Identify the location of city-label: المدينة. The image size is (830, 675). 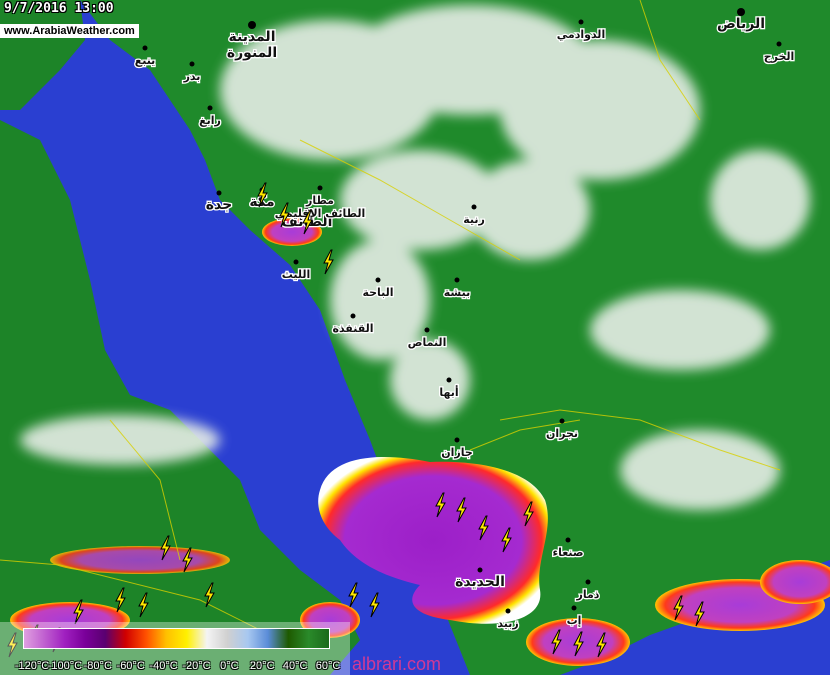
(252, 37).